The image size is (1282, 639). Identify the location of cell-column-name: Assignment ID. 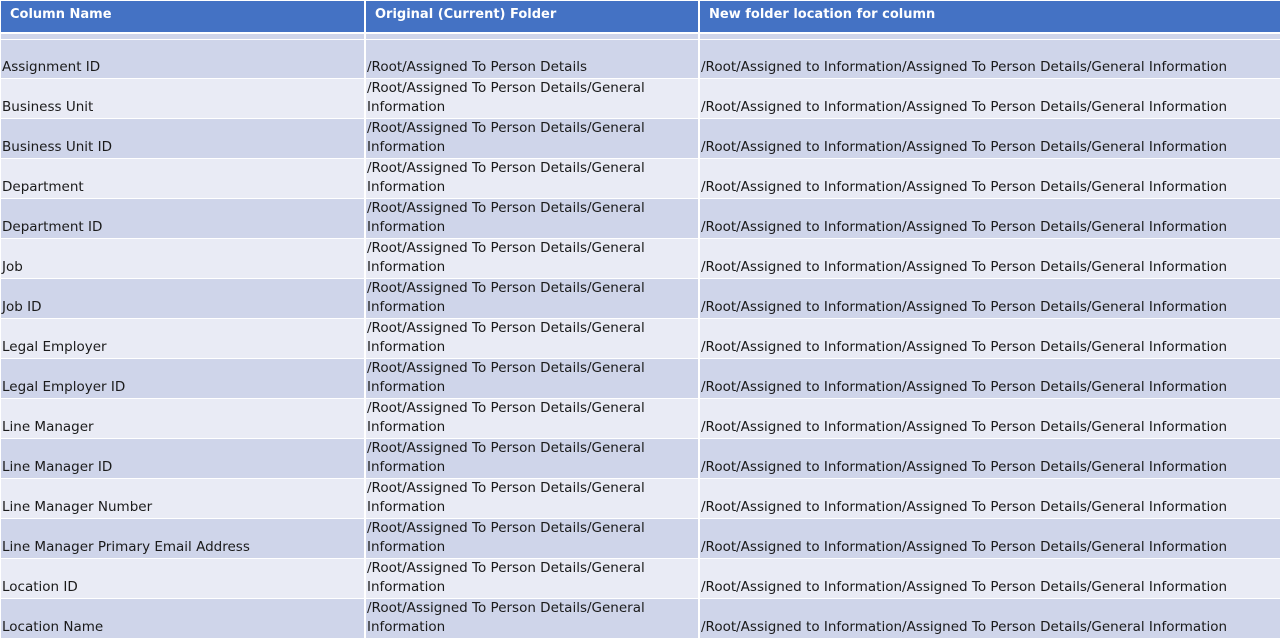
(183, 59).